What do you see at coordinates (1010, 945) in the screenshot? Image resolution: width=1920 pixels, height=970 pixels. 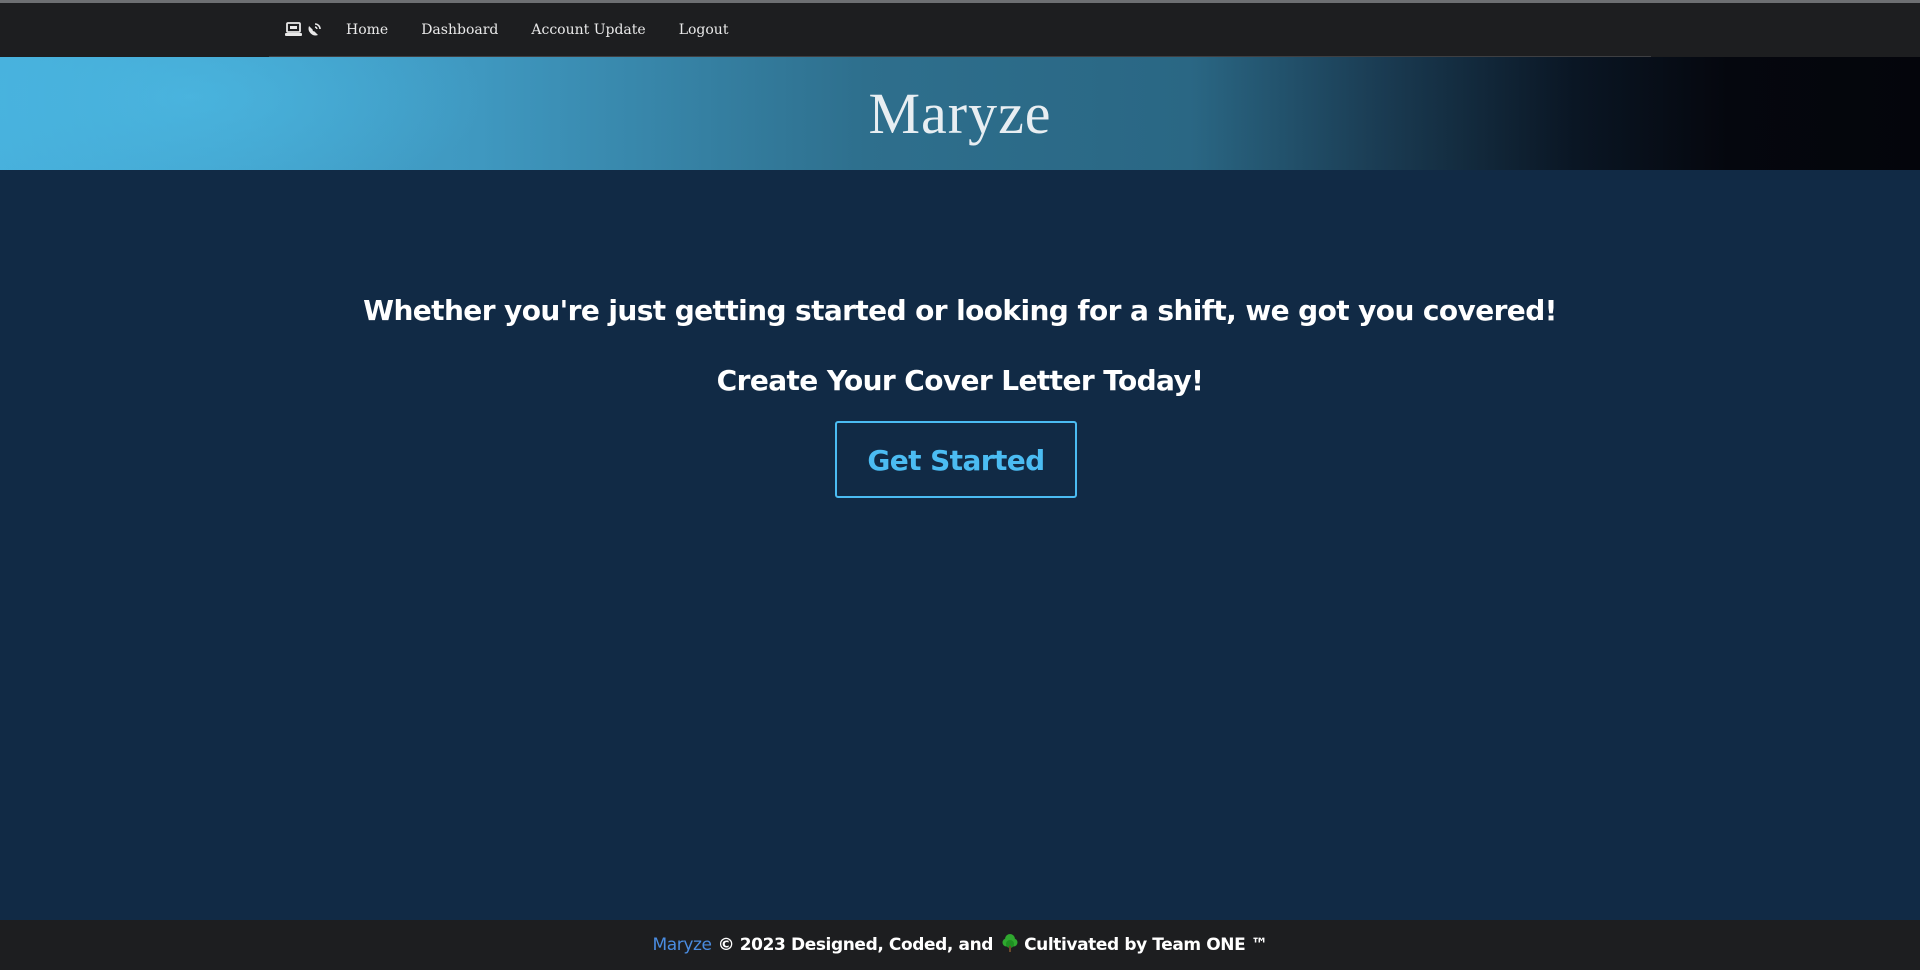 I see `tree-icon` at bounding box center [1010, 945].